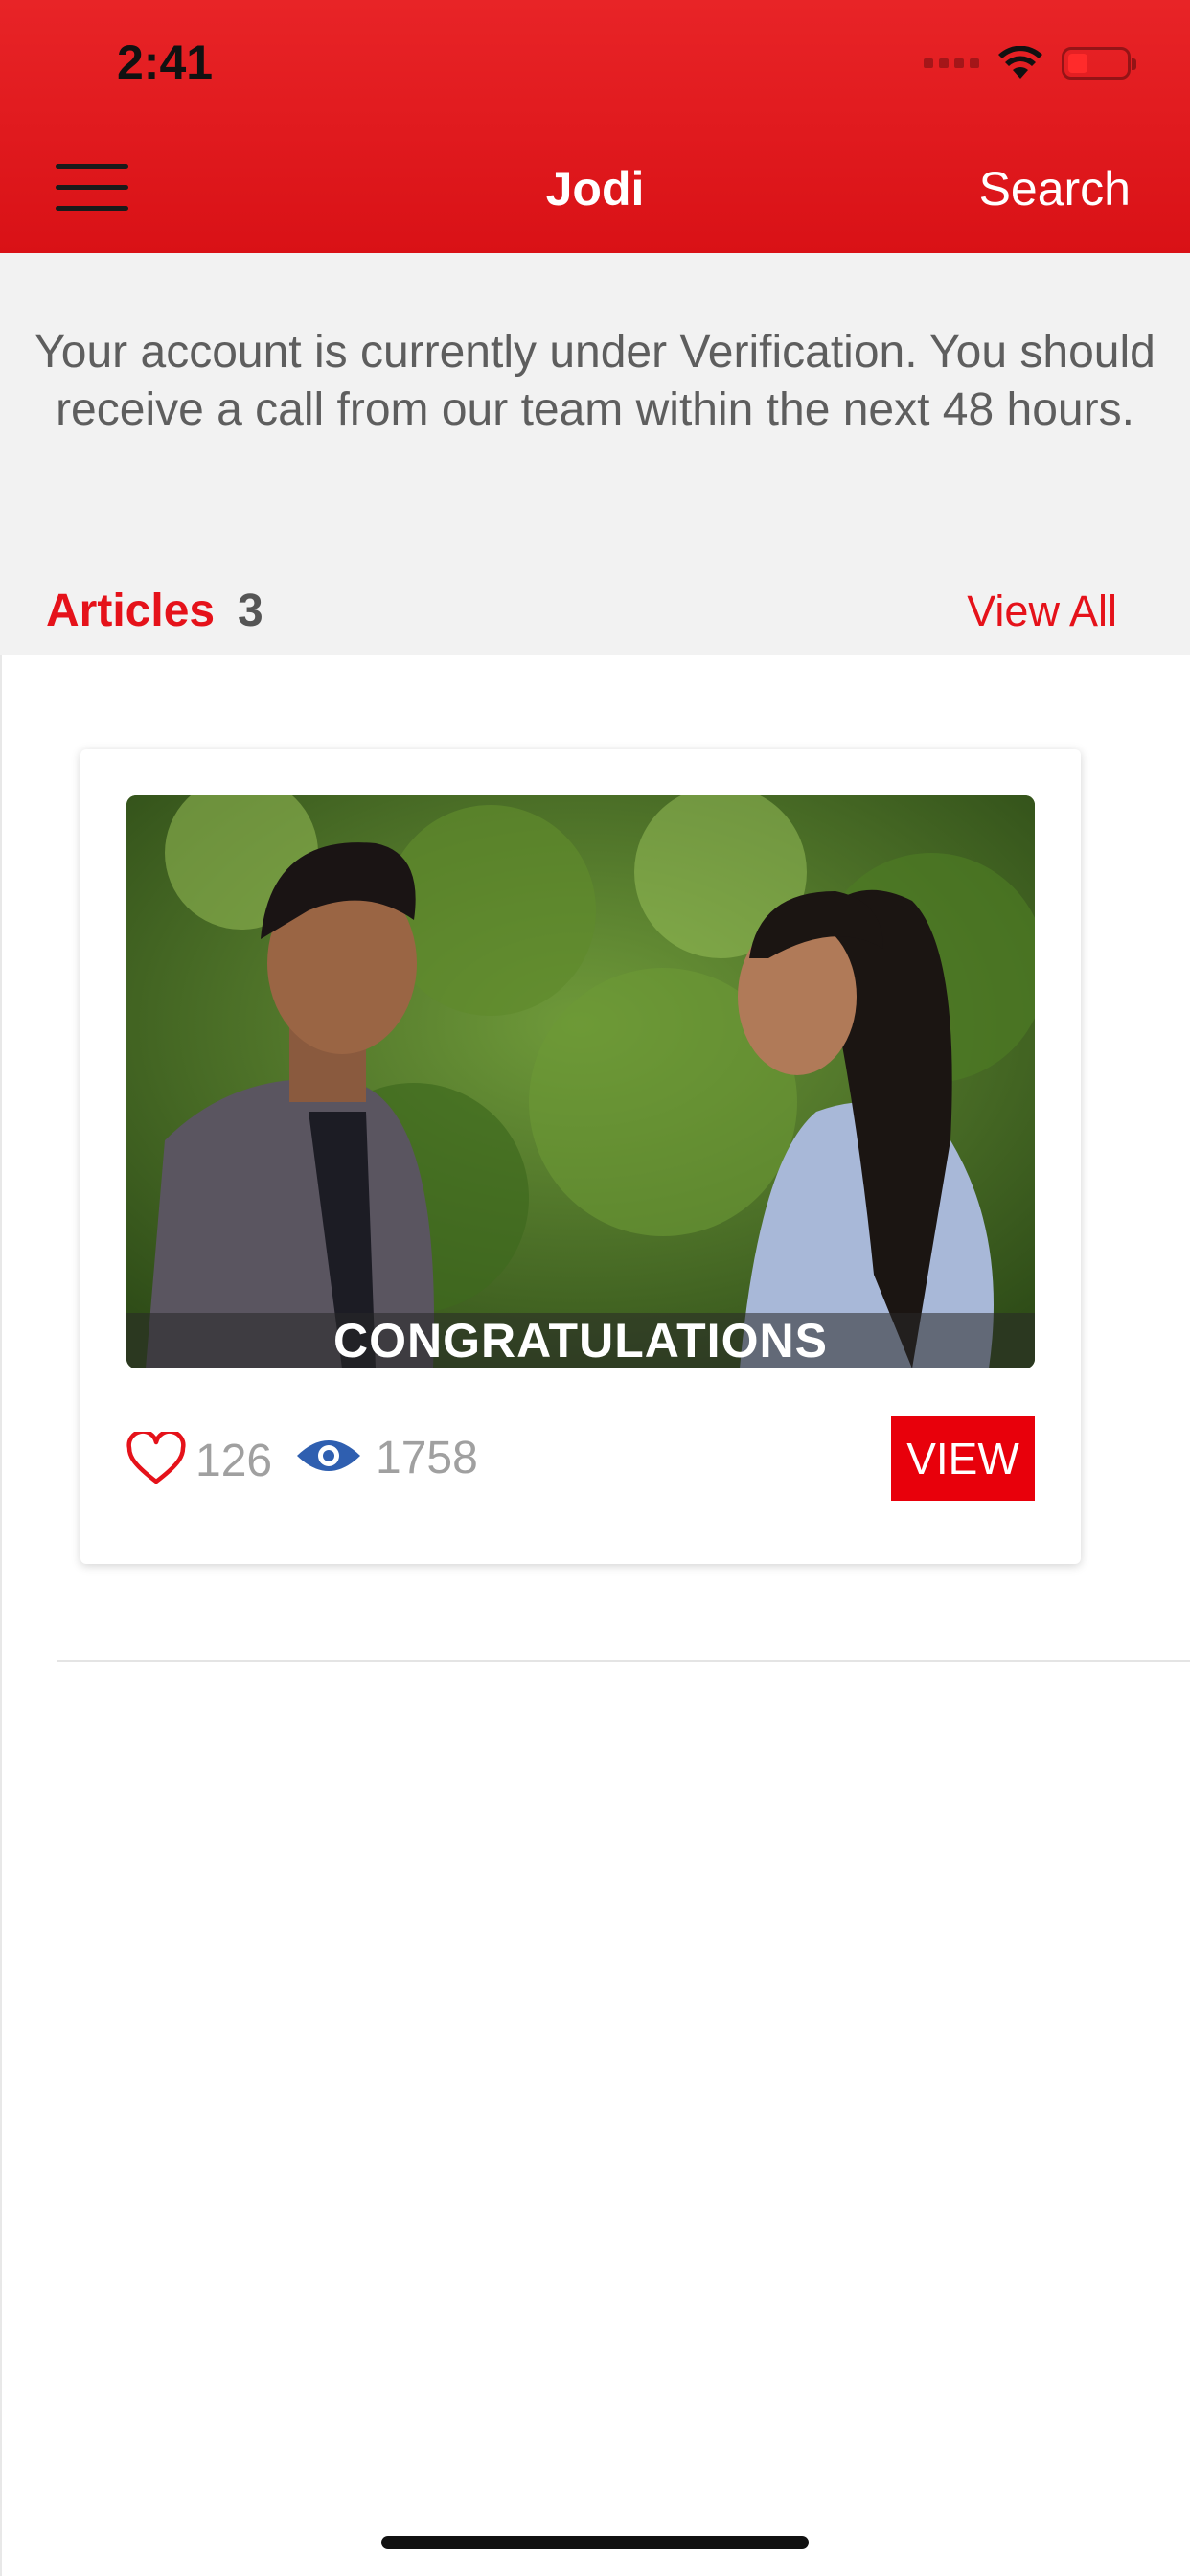 This screenshot has height=2576, width=1190. What do you see at coordinates (1042, 611) in the screenshot?
I see `view-all-link: View All` at bounding box center [1042, 611].